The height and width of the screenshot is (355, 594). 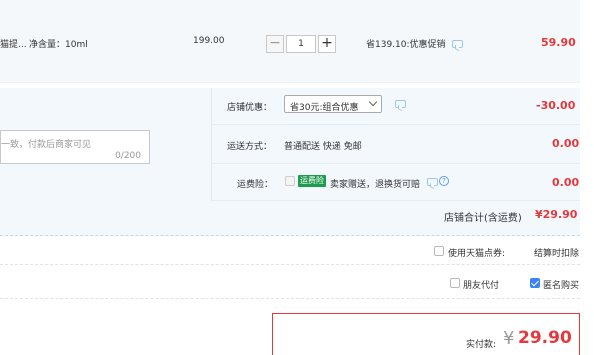 What do you see at coordinates (566, 182) in the screenshot?
I see `insurance-amount: 0.00` at bounding box center [566, 182].